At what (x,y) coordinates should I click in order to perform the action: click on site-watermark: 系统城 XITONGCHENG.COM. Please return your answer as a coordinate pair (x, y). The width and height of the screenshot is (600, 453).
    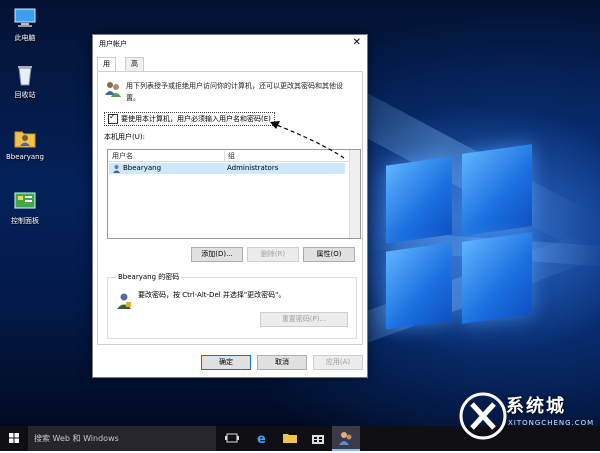
    Looking at the image, I should click on (528, 417).